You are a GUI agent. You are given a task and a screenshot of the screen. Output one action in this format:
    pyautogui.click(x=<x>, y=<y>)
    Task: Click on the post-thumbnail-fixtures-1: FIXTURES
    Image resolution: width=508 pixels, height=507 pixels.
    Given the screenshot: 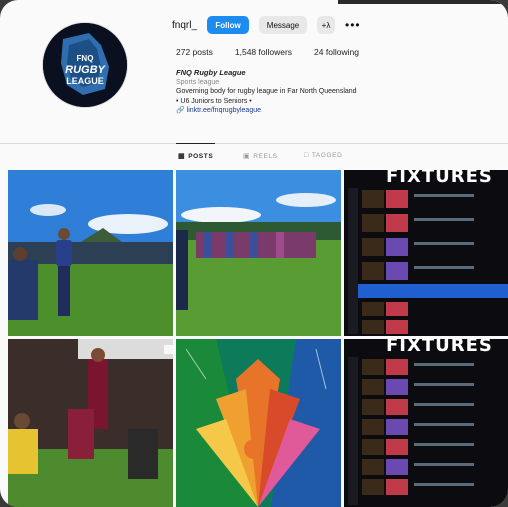 What is the action you would take?
    pyautogui.click(x=426, y=253)
    